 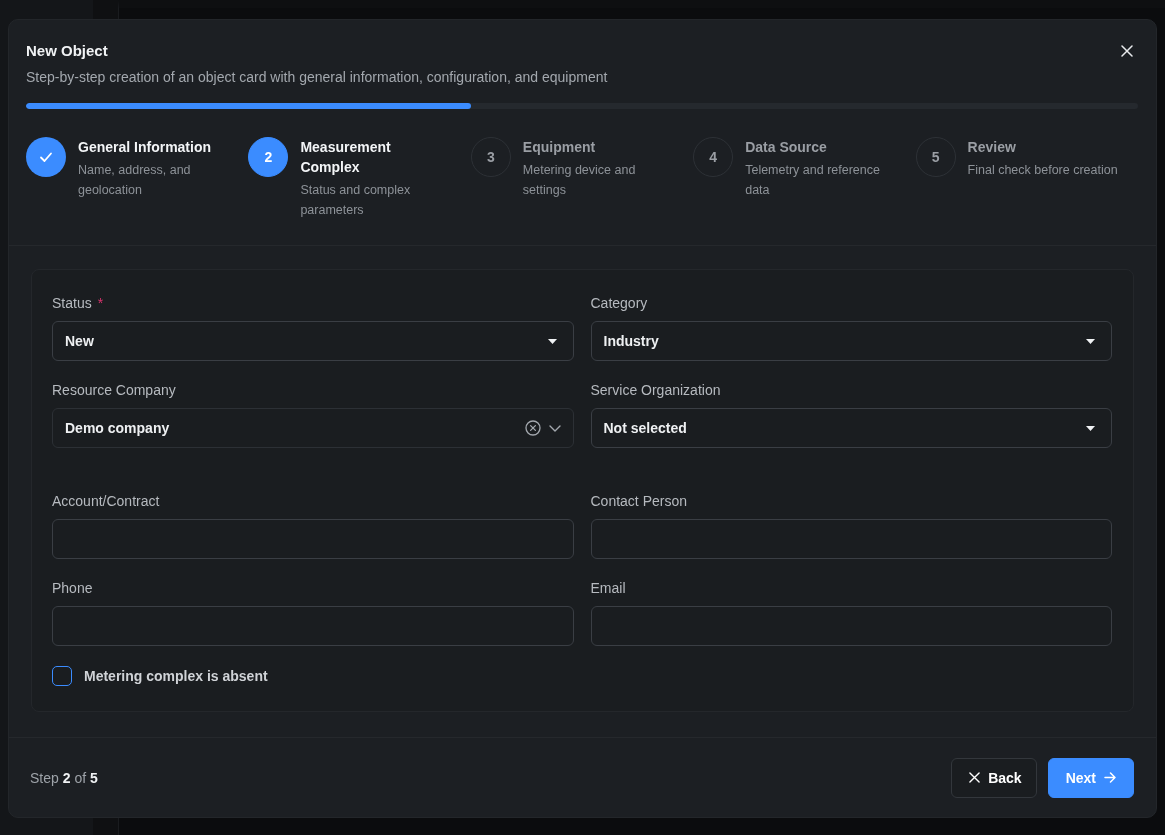 What do you see at coordinates (994, 777) in the screenshot?
I see `back-button: Back` at bounding box center [994, 777].